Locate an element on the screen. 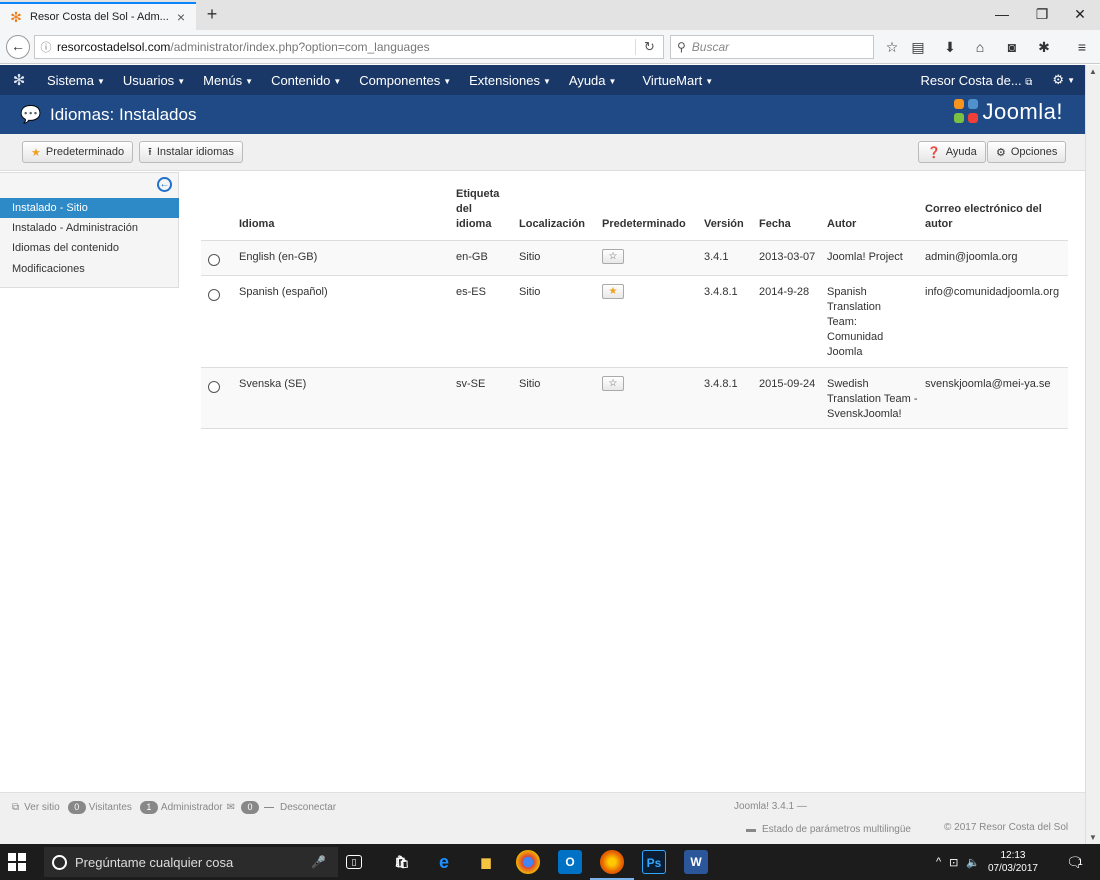 The image size is (1100, 880). network-icon: ⊡ is located at coordinates (953, 862).